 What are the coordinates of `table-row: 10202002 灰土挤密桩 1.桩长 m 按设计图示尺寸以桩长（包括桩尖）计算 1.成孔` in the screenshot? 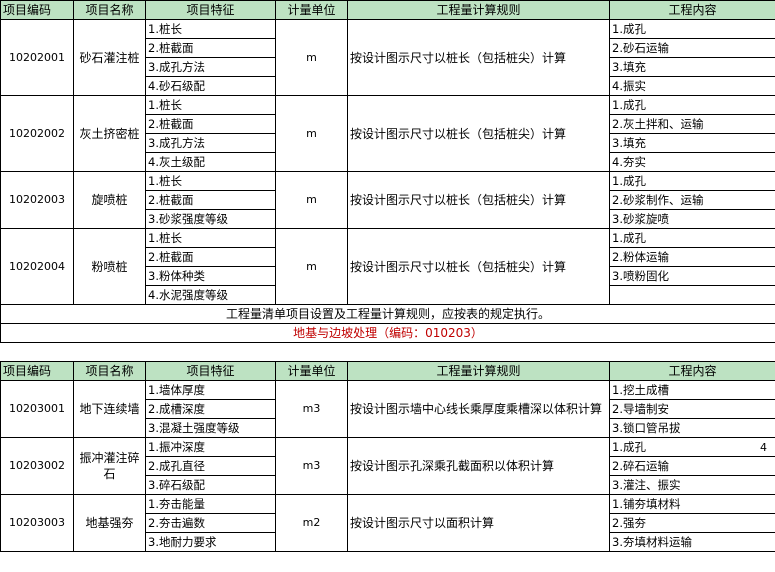 It's located at (387, 133).